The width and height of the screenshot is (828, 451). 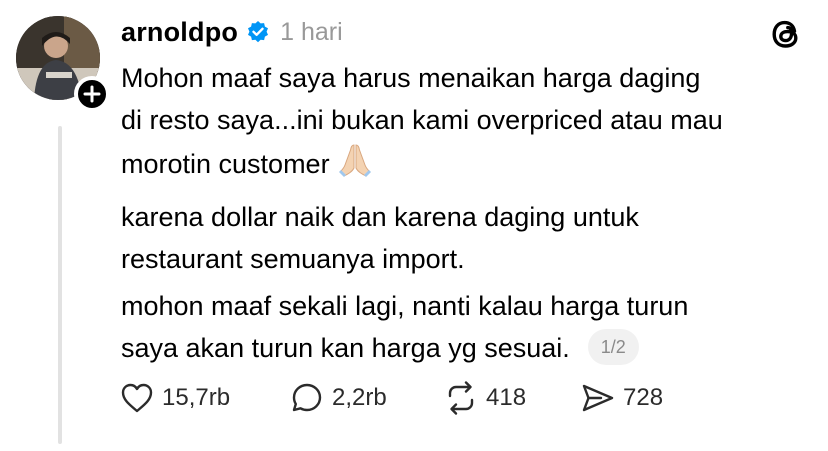 I want to click on heart-icon, so click(x=137, y=398).